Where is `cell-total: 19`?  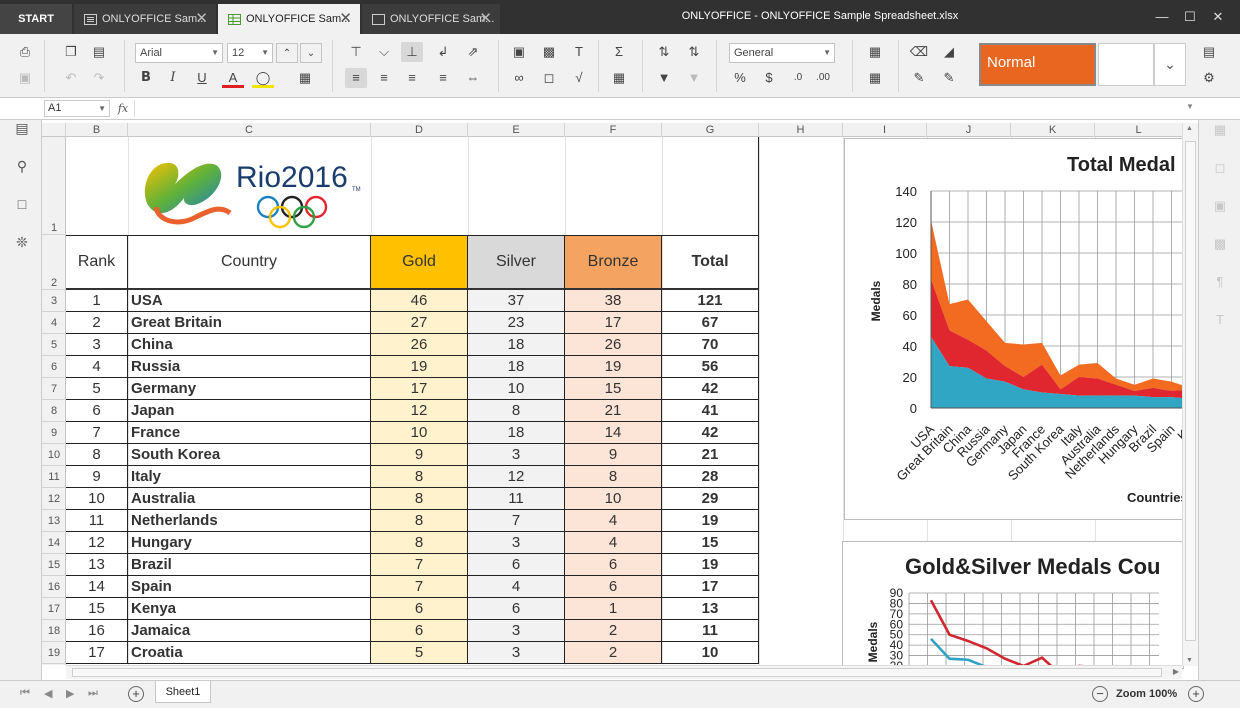 cell-total: 19 is located at coordinates (710, 521).